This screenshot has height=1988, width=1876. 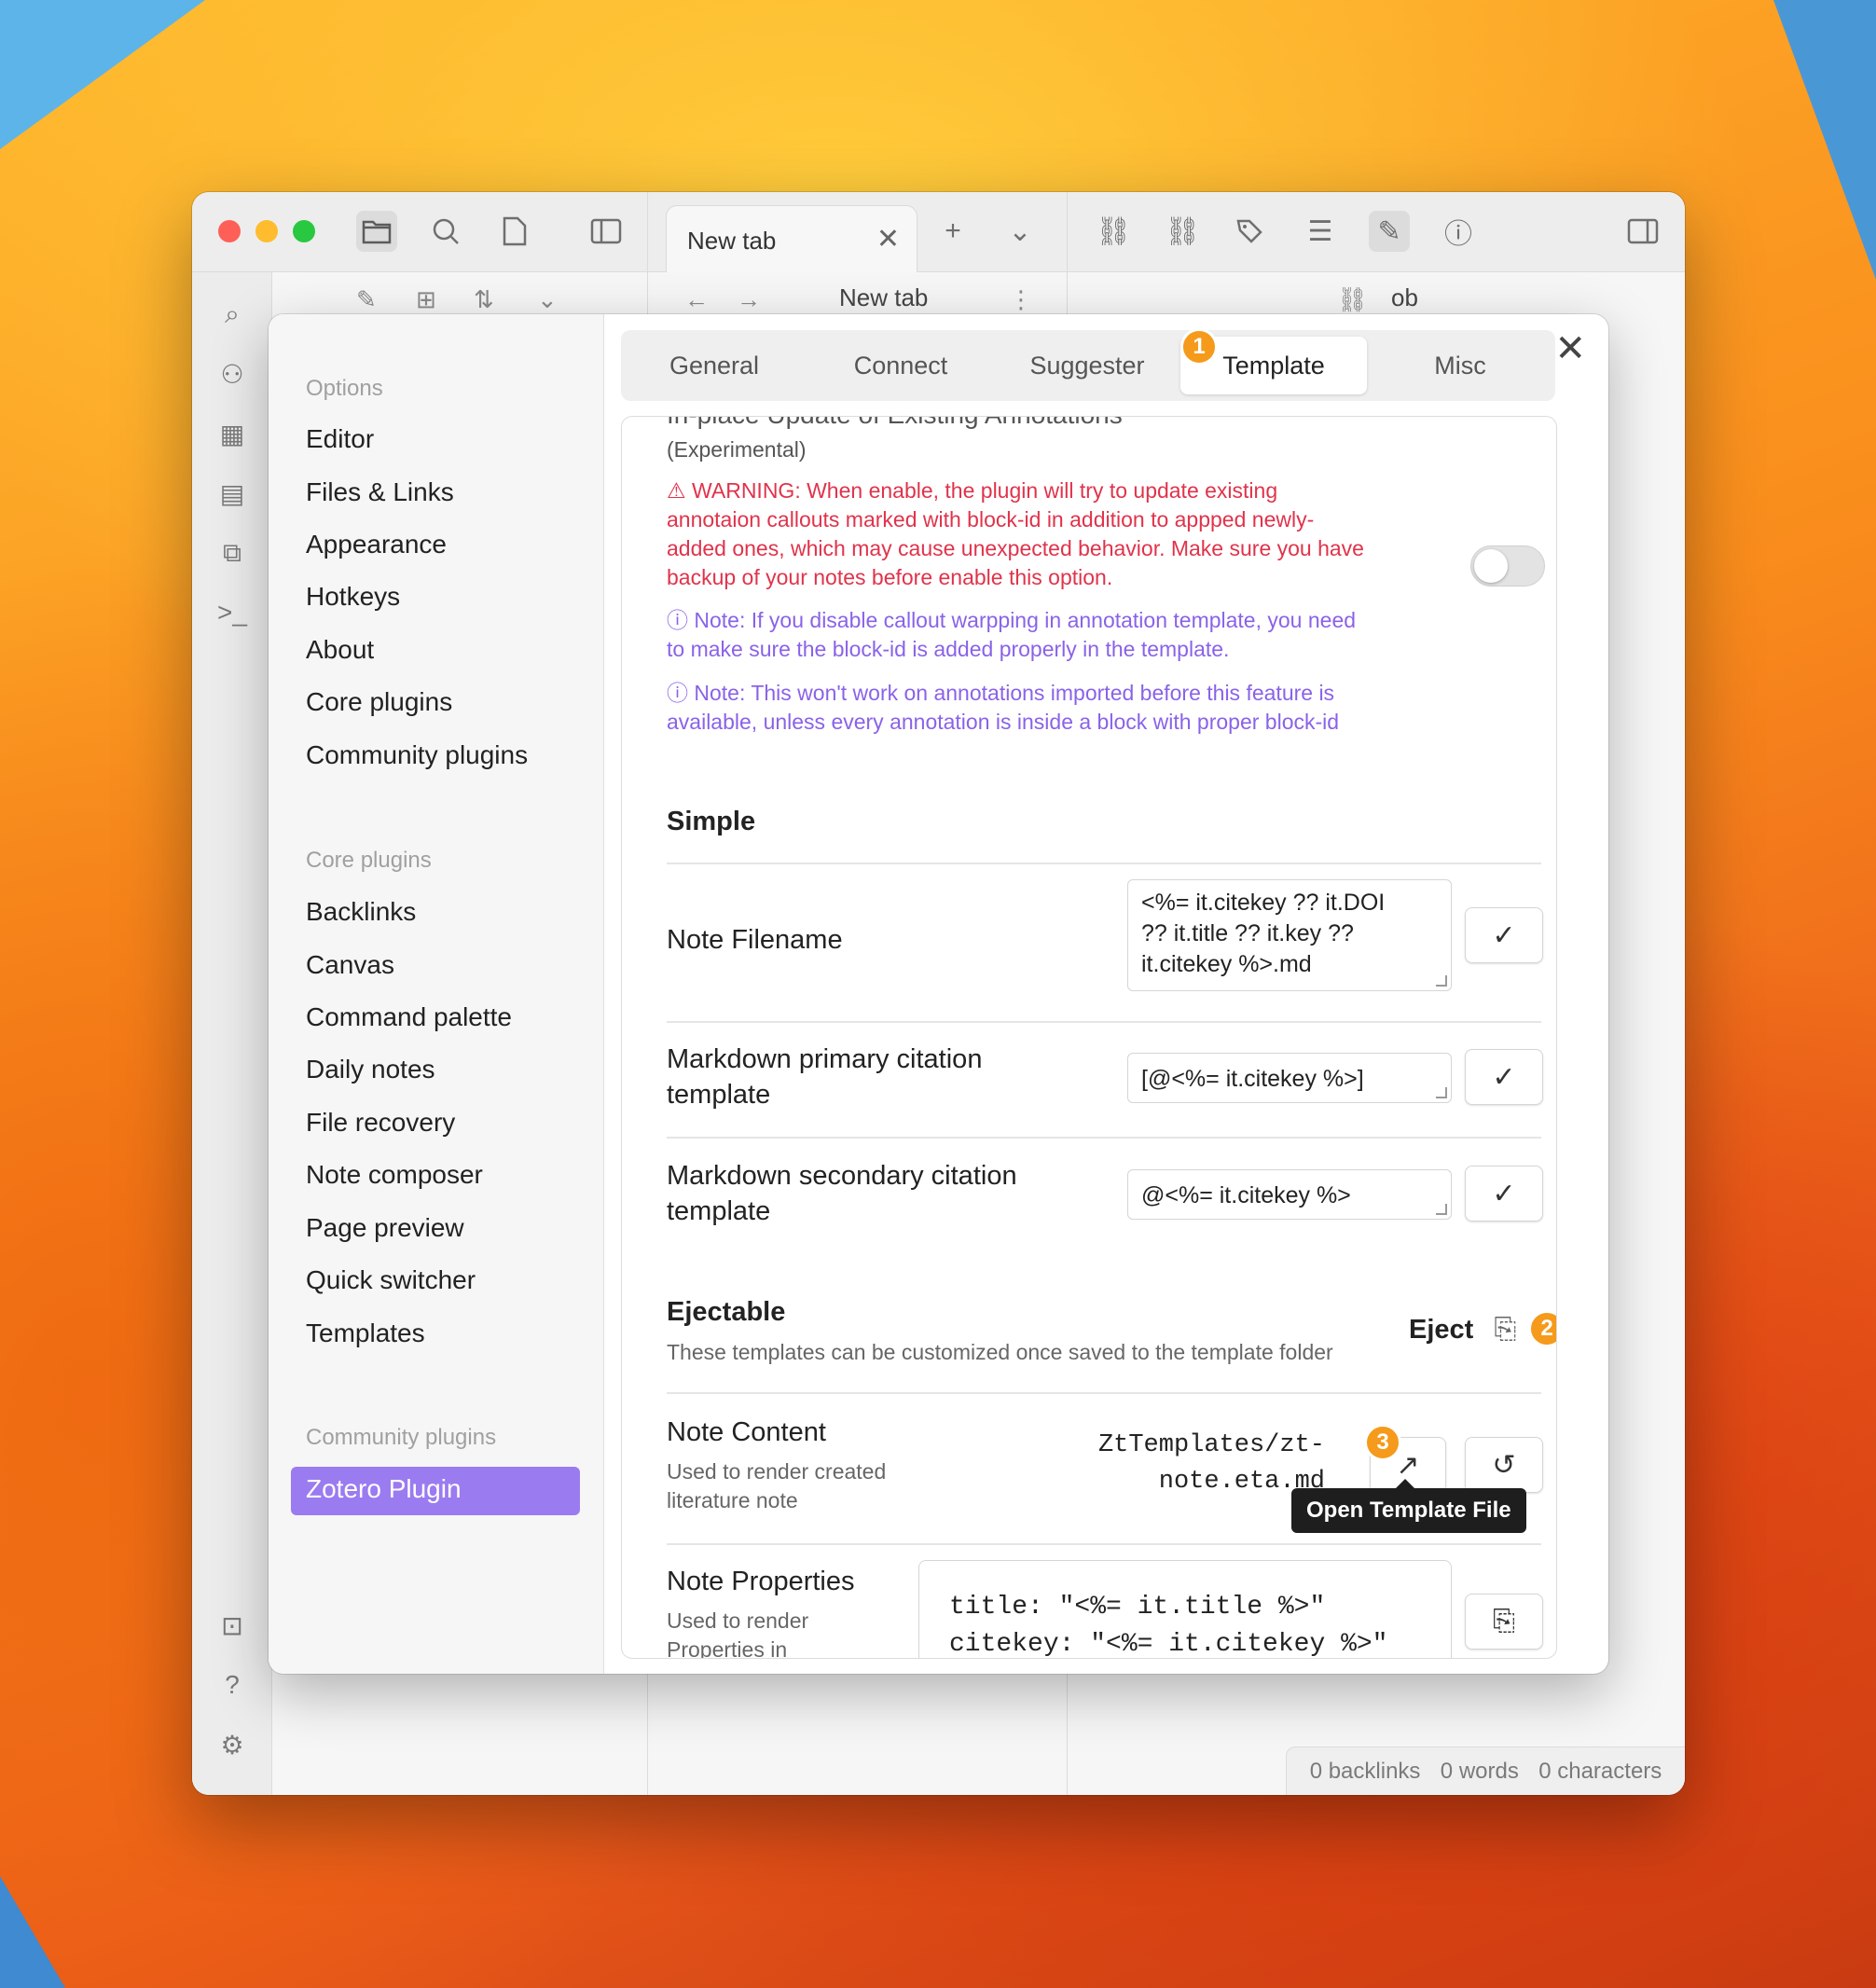 What do you see at coordinates (232, 1685) in the screenshot?
I see `help-icon: ?` at bounding box center [232, 1685].